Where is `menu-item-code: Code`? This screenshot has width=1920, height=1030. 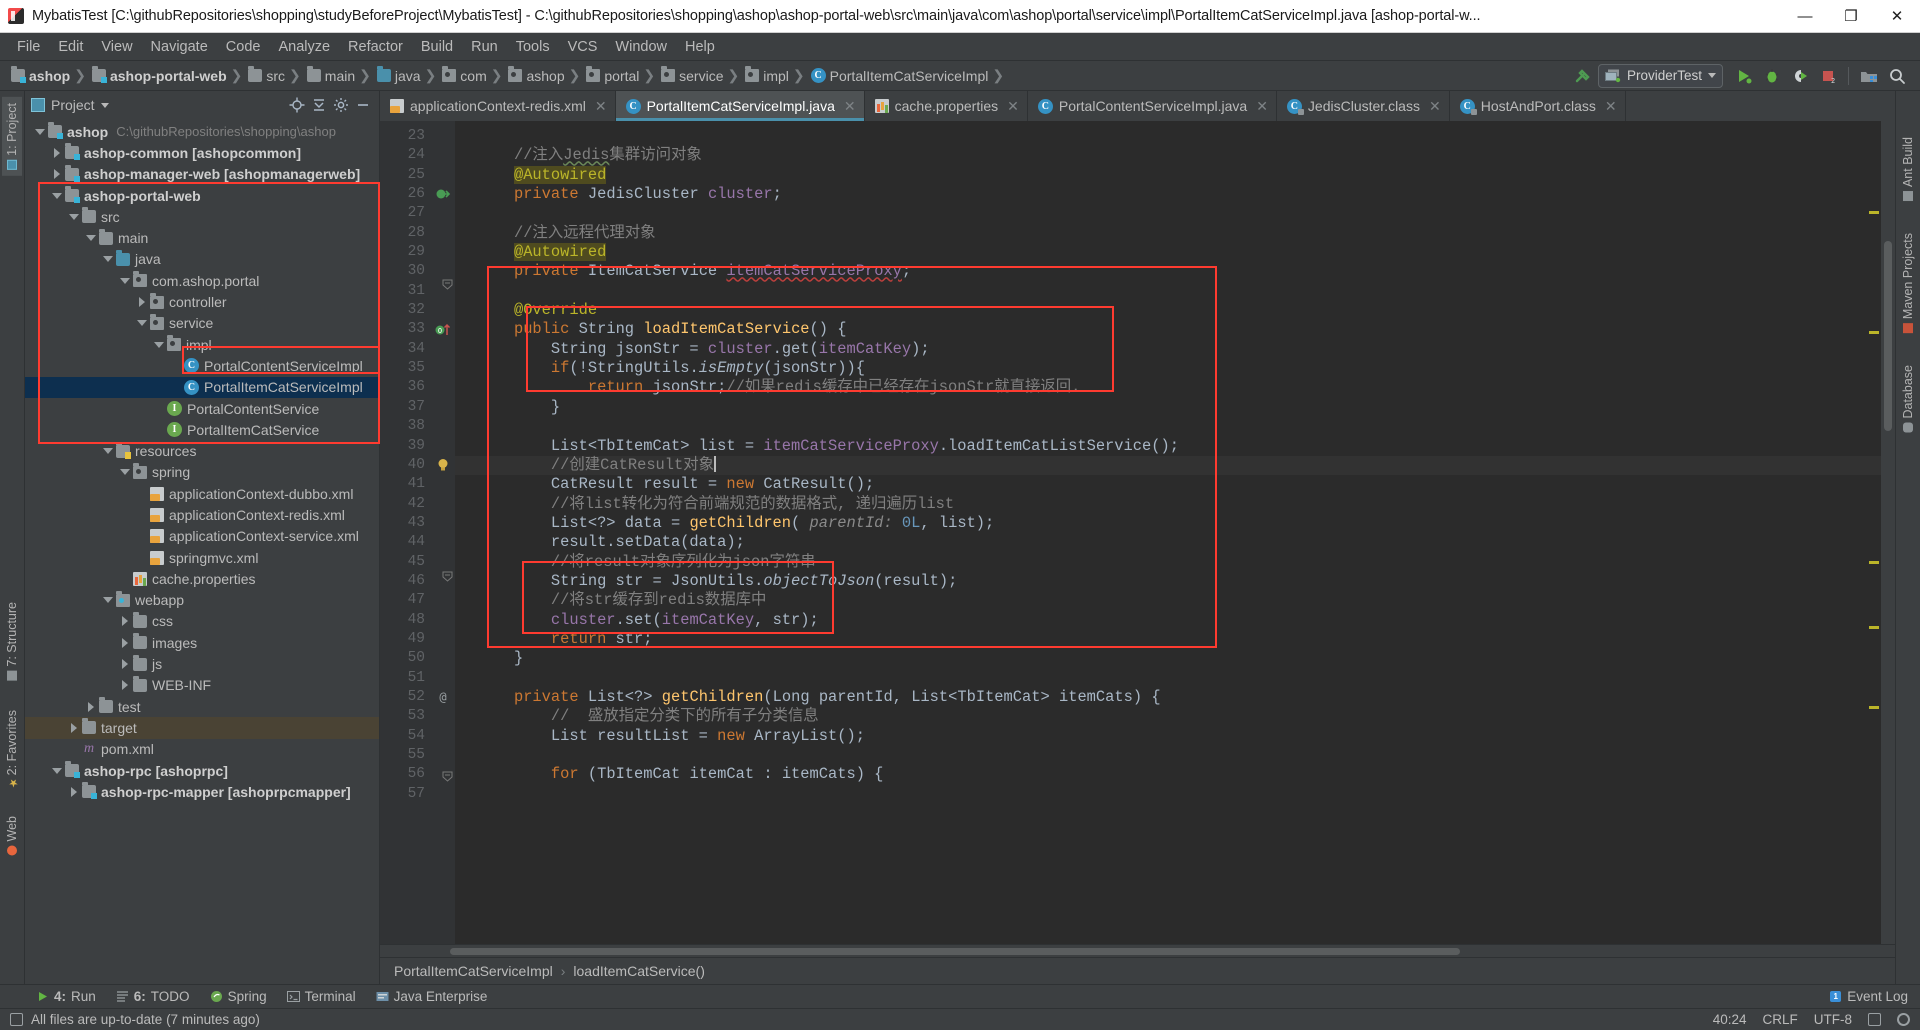
menu-item-code: Code is located at coordinates (243, 47).